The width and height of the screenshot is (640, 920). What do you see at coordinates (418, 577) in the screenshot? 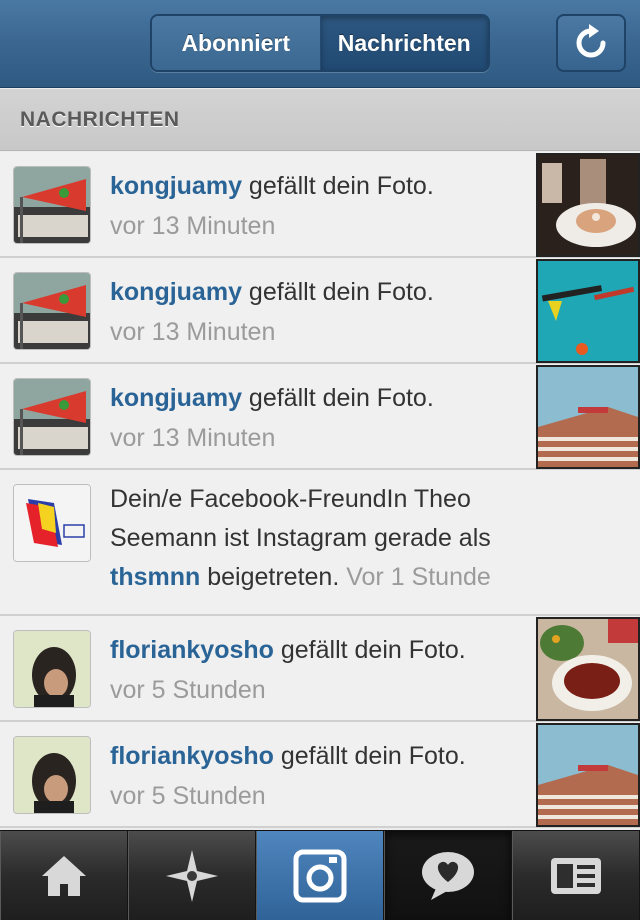
I see `timestamp: Vor 1 Stunde` at bounding box center [418, 577].